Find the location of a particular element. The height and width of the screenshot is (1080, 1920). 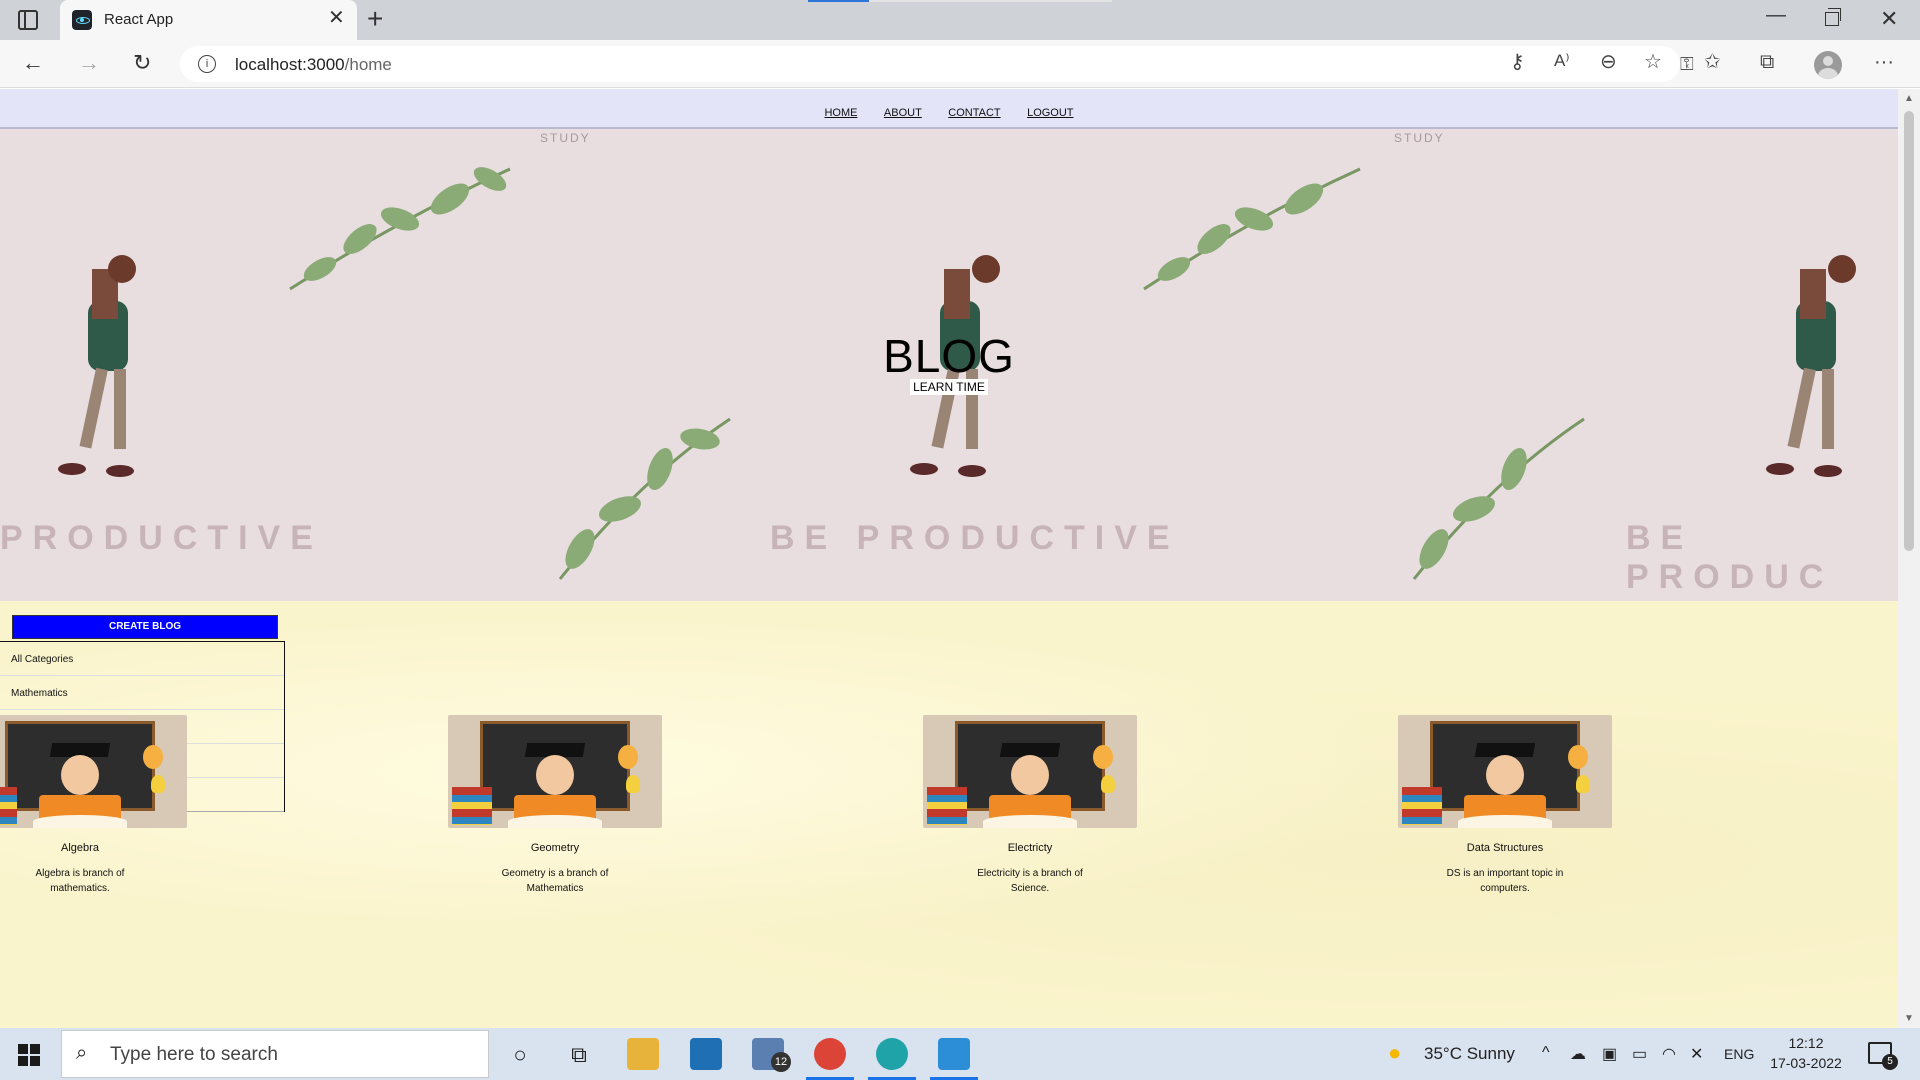

notification-center-icon: 5 is located at coordinates (1883, 1056).